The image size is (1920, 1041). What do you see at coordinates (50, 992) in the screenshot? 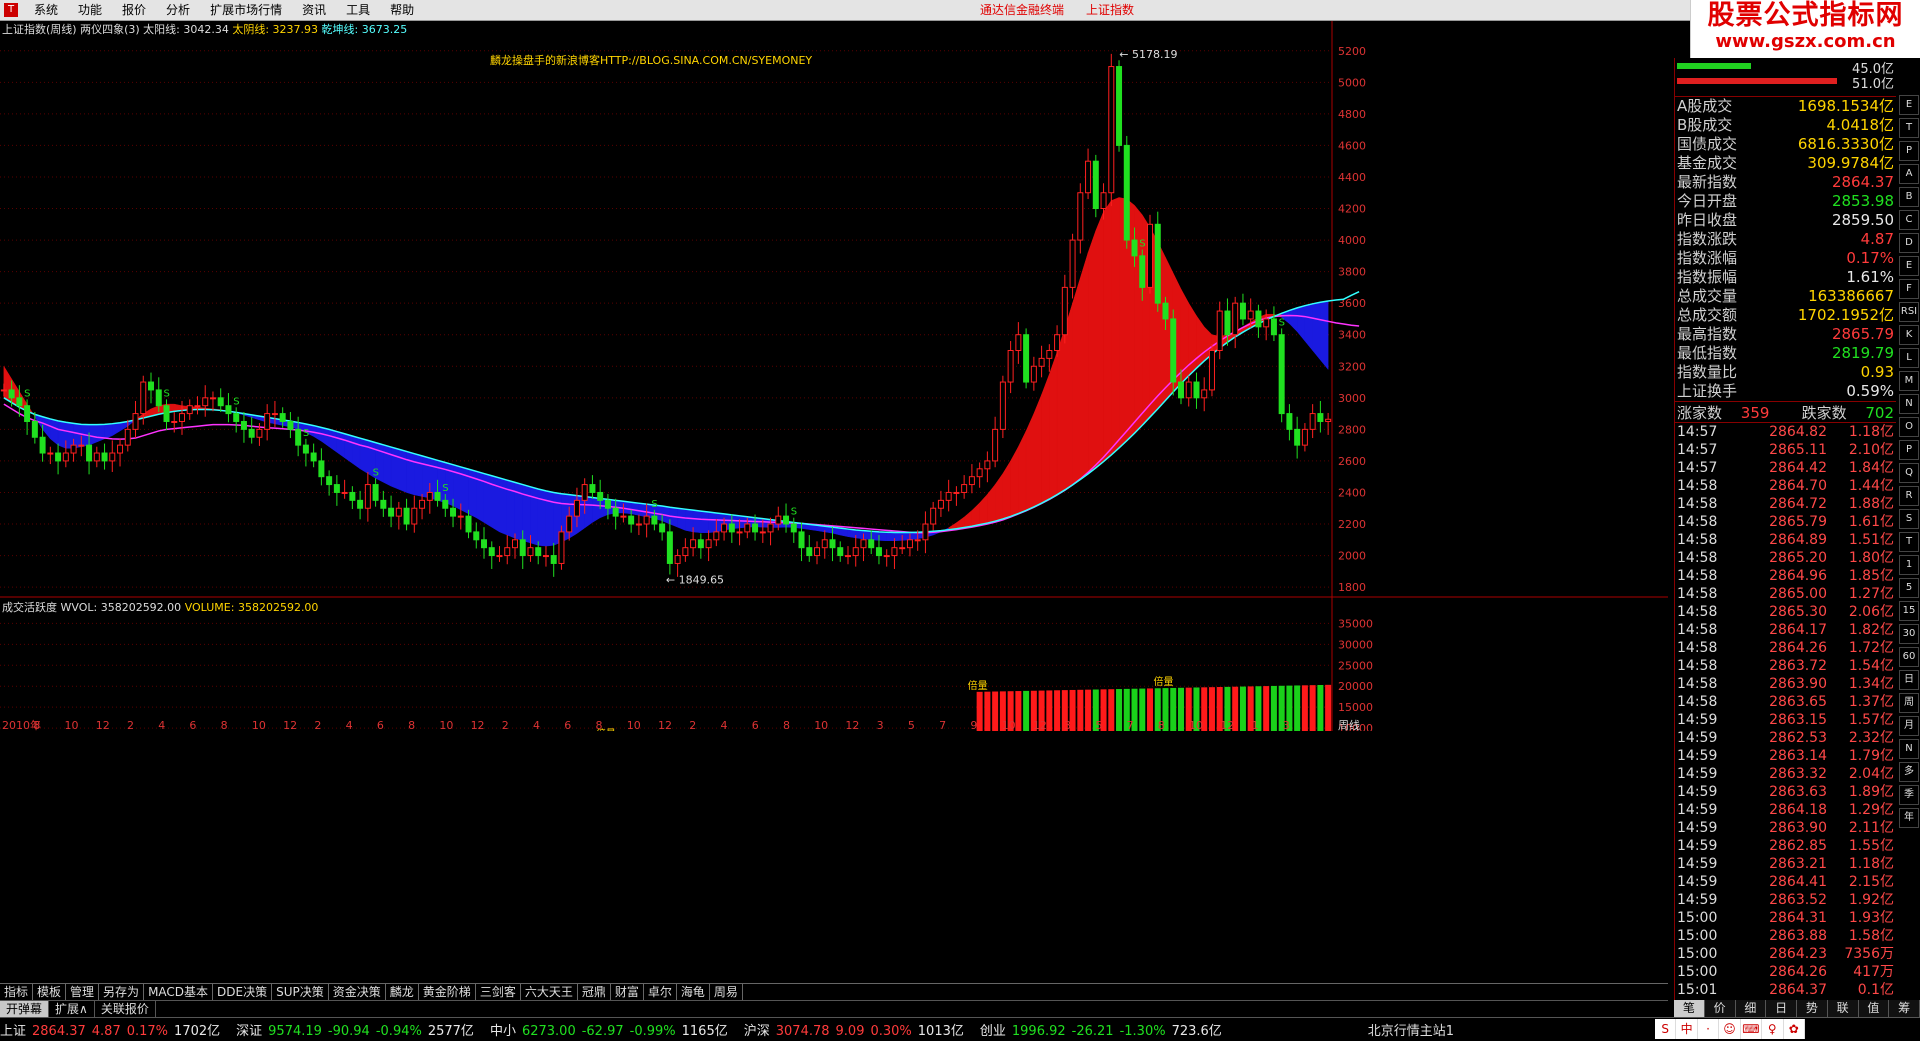
I see `indicator-tab-1: 模板` at bounding box center [50, 992].